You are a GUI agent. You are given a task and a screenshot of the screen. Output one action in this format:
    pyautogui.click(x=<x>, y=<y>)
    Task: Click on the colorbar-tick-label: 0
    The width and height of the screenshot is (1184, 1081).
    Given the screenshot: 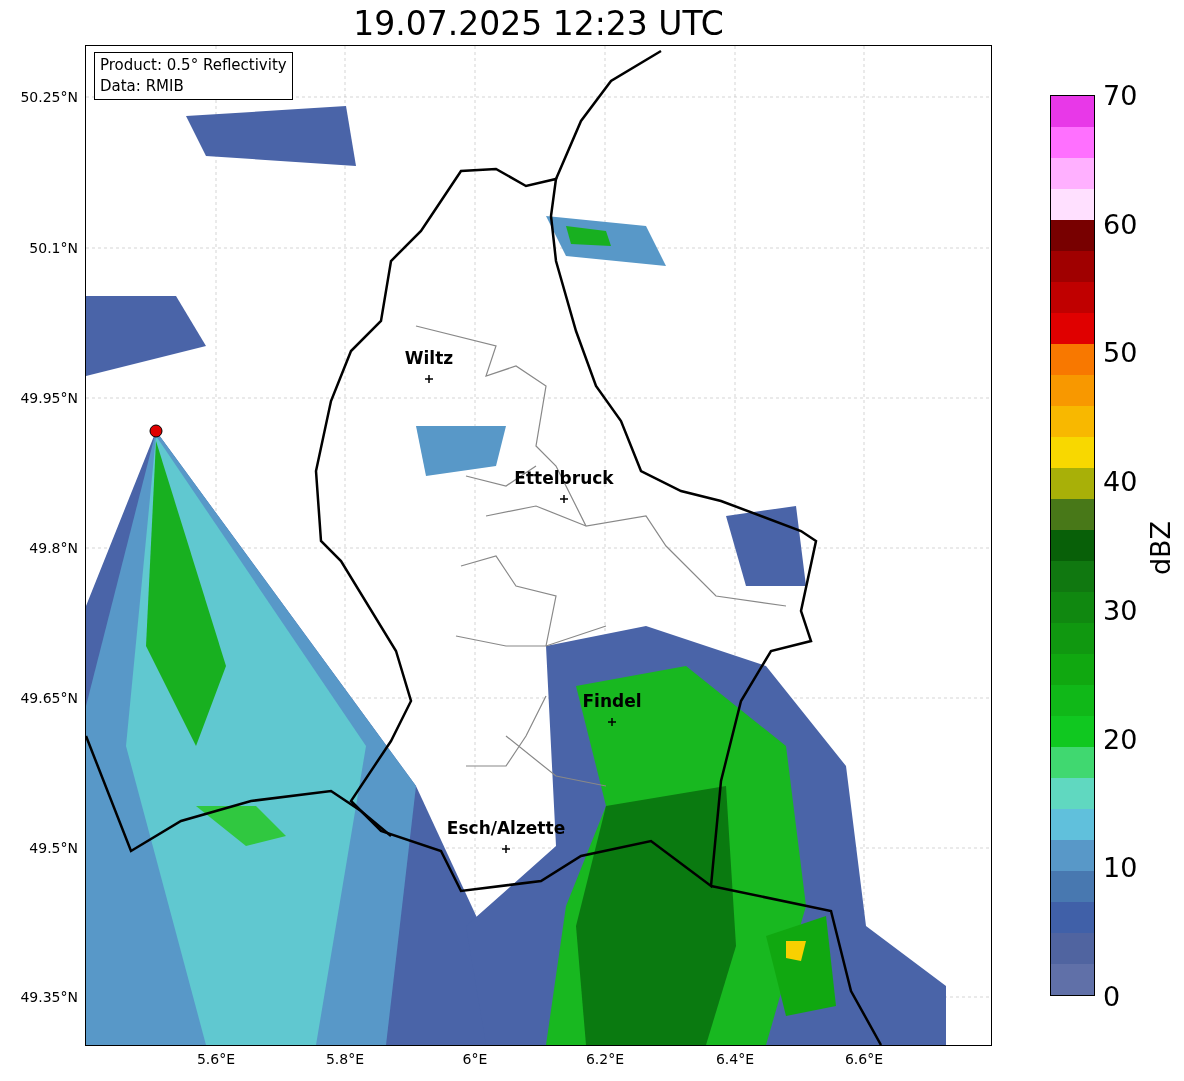 What is the action you would take?
    pyautogui.click(x=1112, y=996)
    